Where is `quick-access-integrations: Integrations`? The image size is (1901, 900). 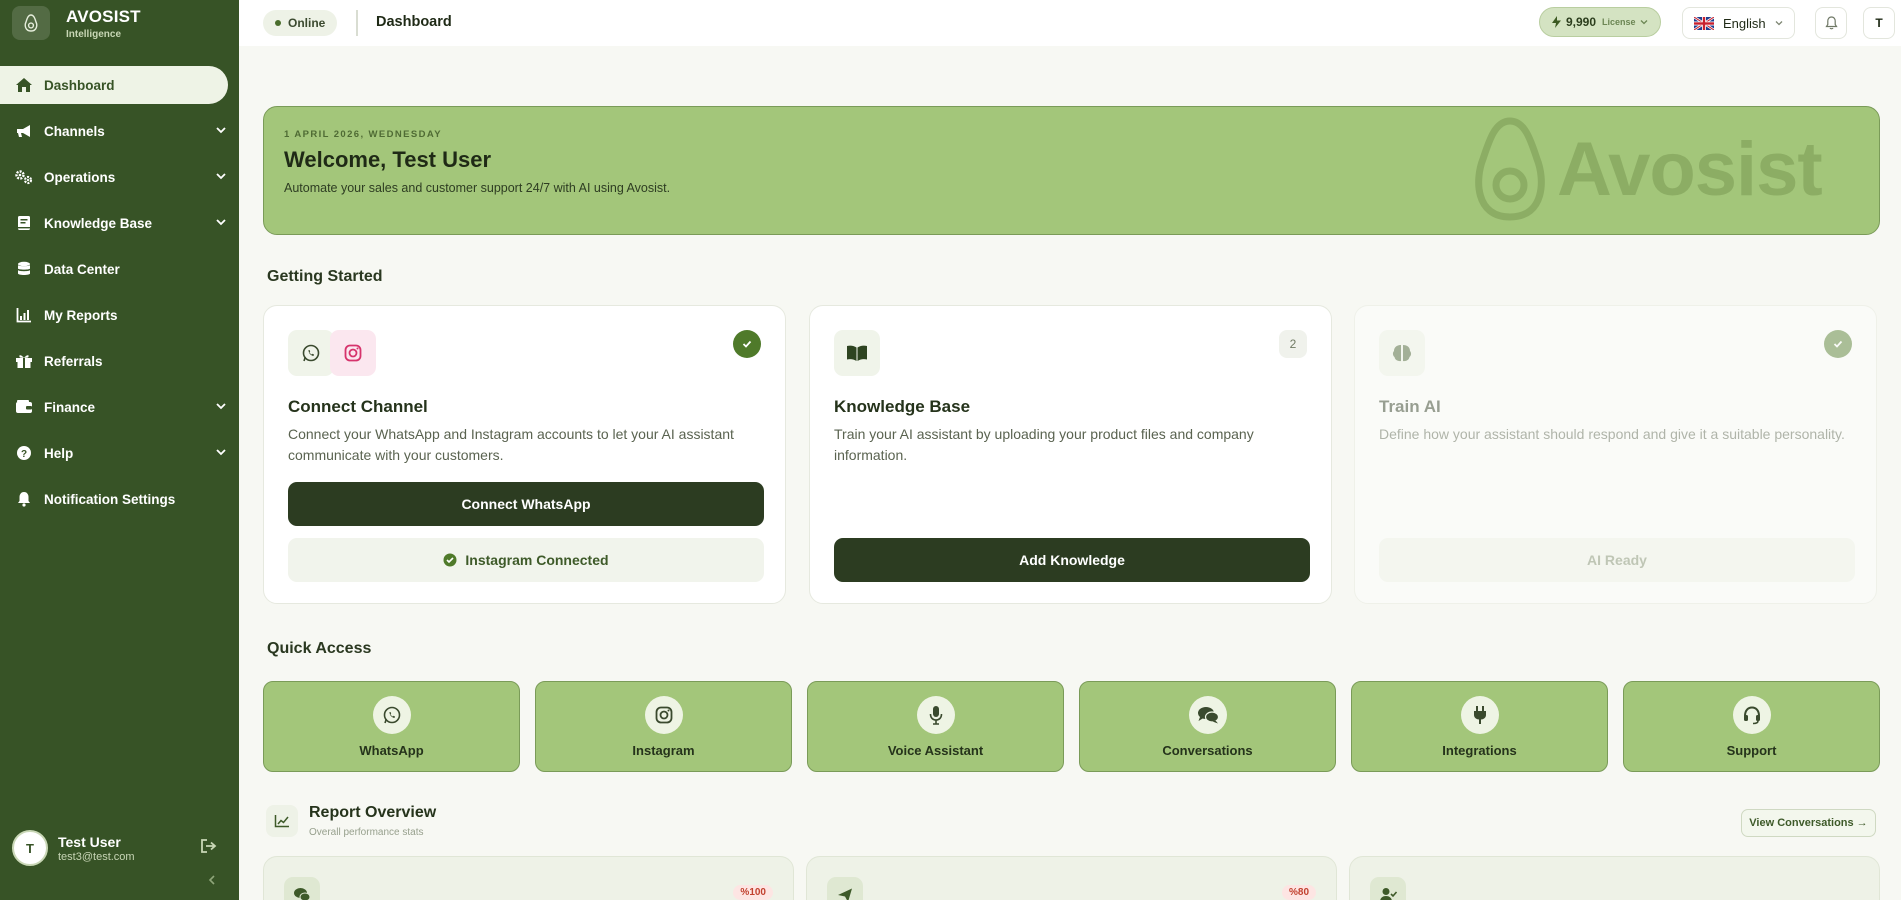 quick-access-integrations: Integrations is located at coordinates (1479, 726).